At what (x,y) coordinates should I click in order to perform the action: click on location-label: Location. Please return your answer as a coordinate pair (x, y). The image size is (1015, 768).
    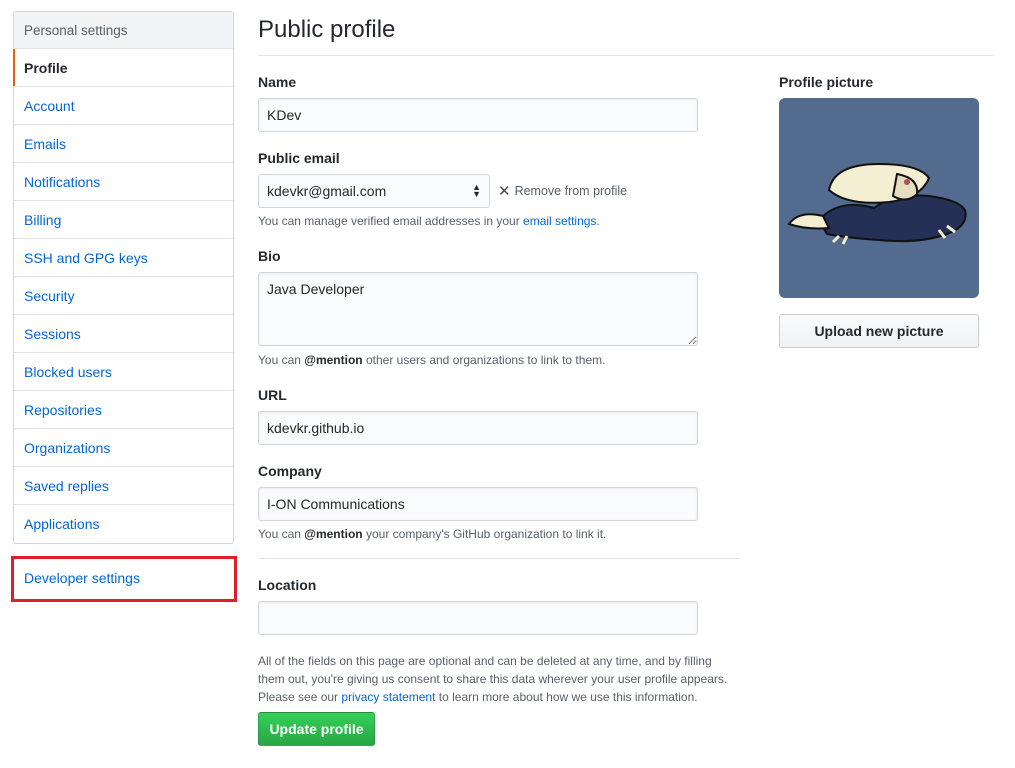
    Looking at the image, I should click on (287, 585).